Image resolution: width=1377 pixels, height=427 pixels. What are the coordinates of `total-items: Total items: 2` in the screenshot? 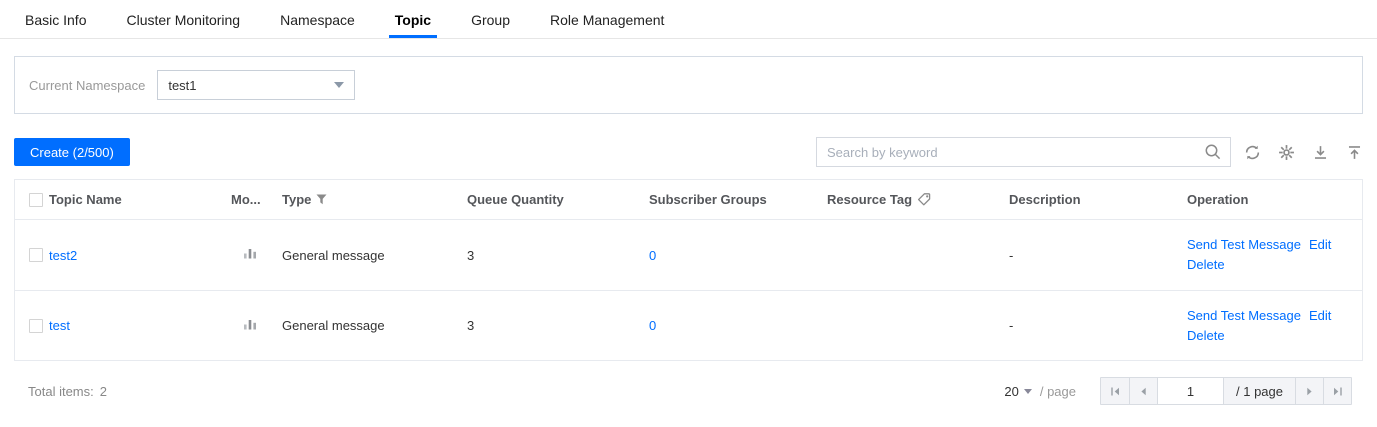 It's located at (67, 391).